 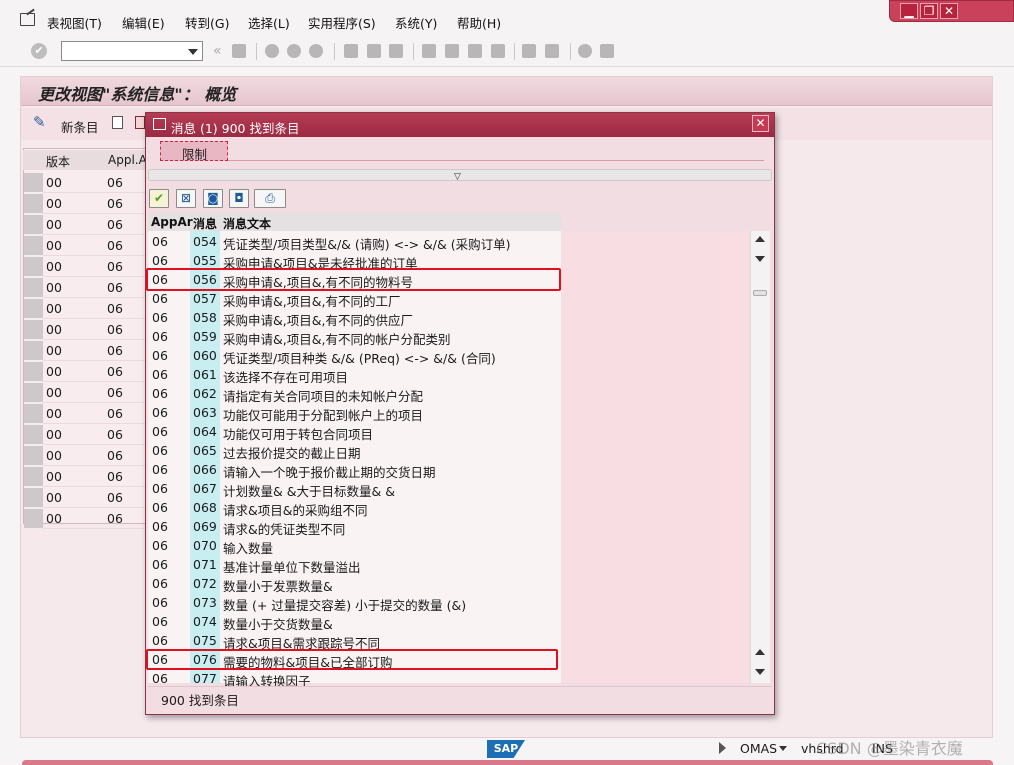 What do you see at coordinates (760, 123) in the screenshot?
I see `dialog-close-button: ✕` at bounding box center [760, 123].